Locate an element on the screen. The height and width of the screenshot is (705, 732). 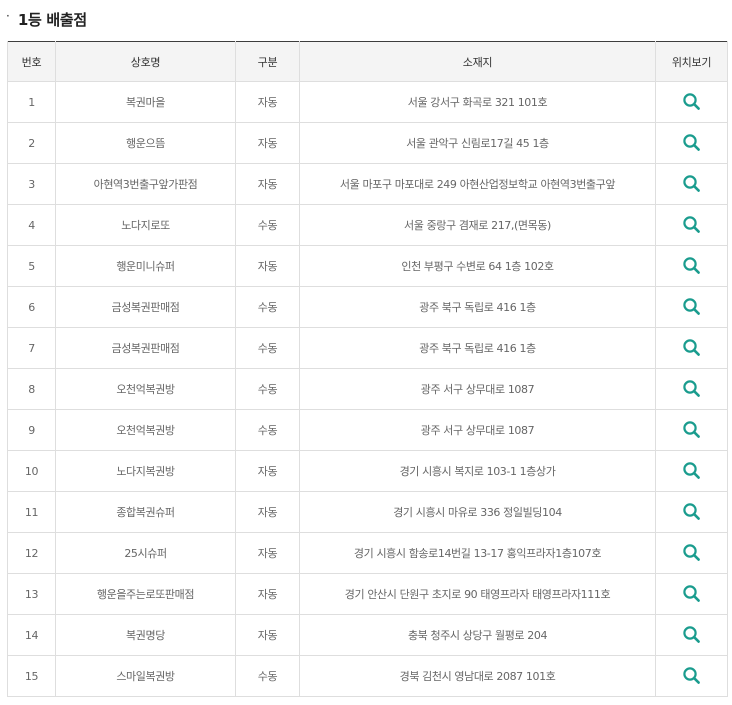
header-type: 구분 is located at coordinates (267, 61).